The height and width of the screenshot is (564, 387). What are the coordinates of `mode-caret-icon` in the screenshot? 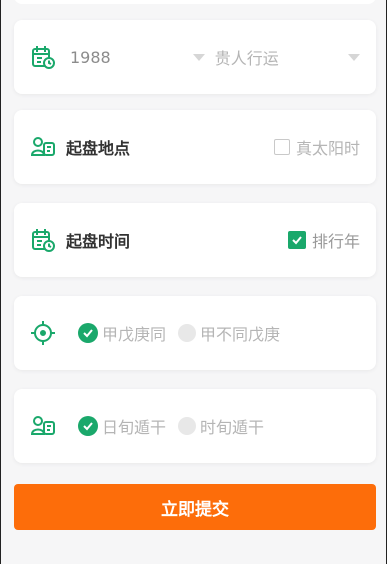 It's located at (354, 57).